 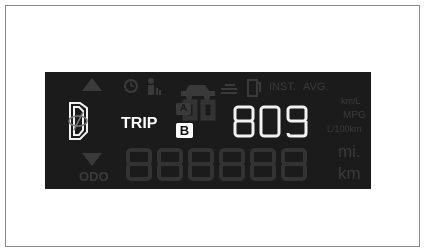 I want to click on unit-l-per-100km: L/100km, so click(x=344, y=129).